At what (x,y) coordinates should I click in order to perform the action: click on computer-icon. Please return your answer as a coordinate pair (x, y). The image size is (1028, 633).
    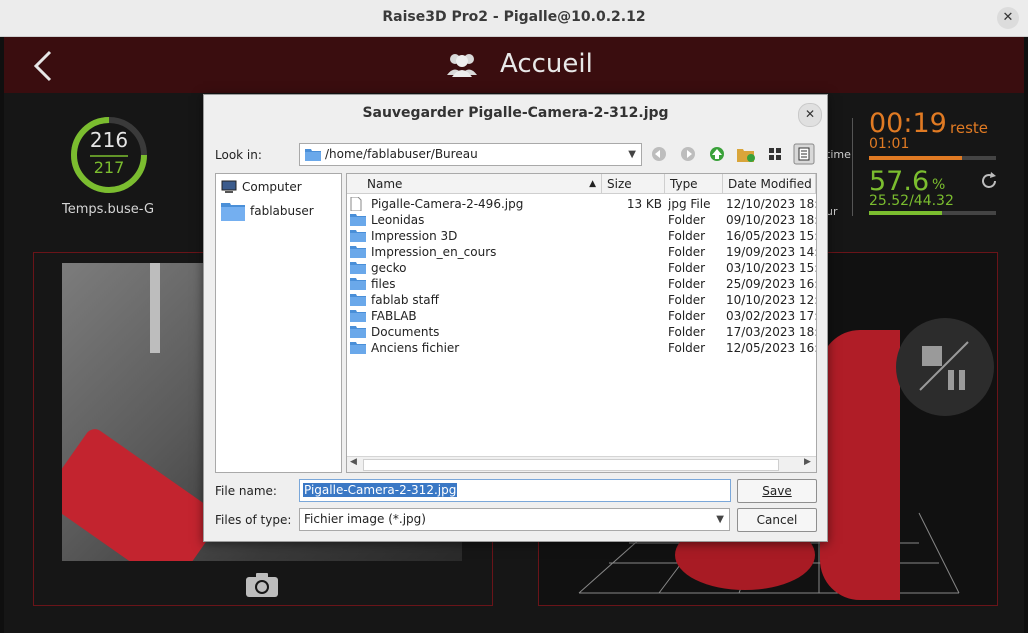
    Looking at the image, I should click on (229, 186).